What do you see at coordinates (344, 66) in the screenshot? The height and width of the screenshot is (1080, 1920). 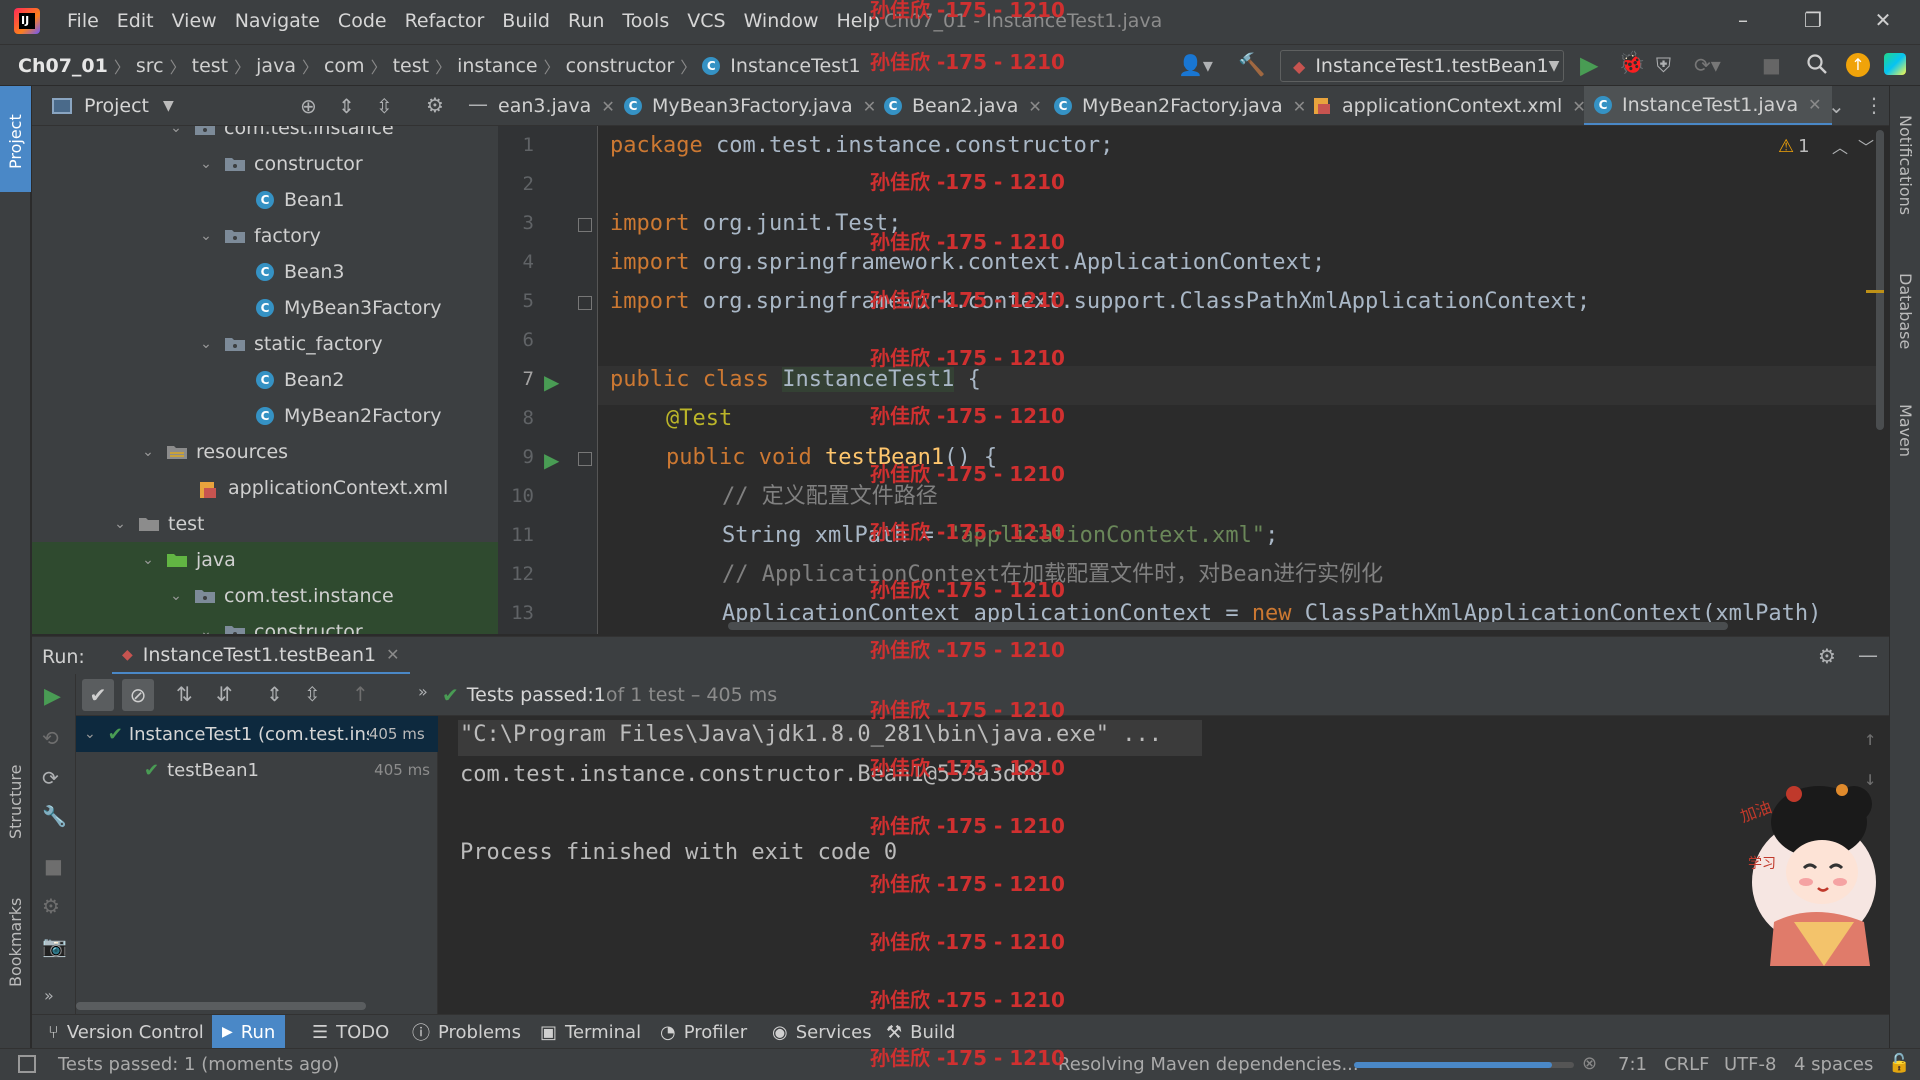 I see `breadcrumb-com: com` at bounding box center [344, 66].